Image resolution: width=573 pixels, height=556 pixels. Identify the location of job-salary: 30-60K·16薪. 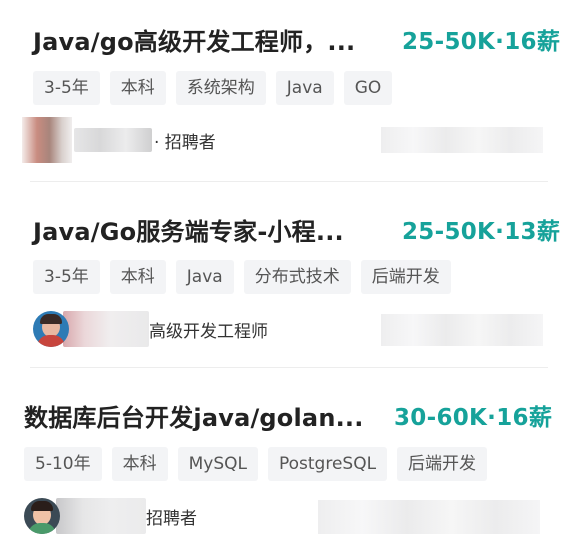
(473, 418).